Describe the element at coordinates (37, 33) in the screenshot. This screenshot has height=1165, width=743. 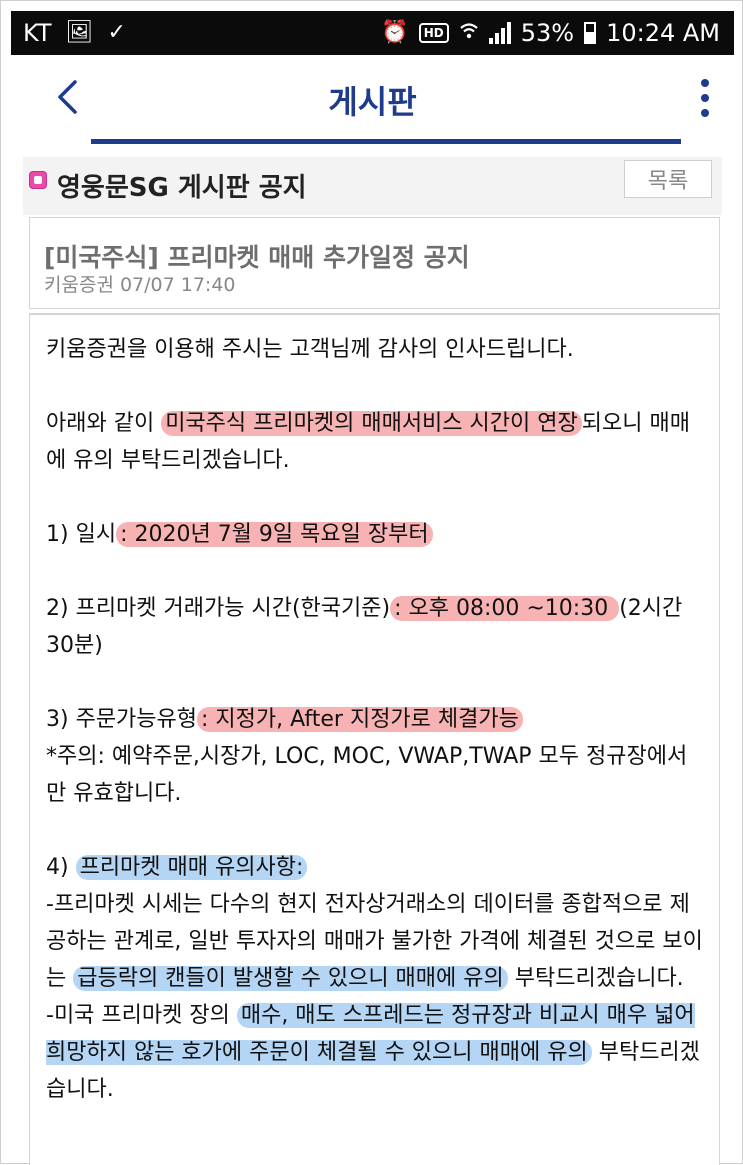
I see `carrier-label: KT` at that location.